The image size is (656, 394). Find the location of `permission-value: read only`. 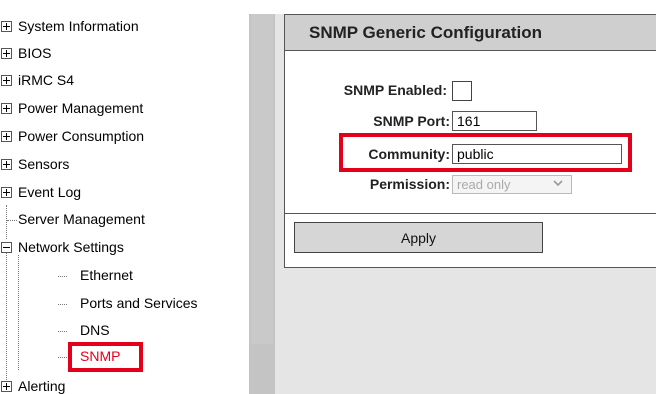

permission-value: read only is located at coordinates (484, 184).